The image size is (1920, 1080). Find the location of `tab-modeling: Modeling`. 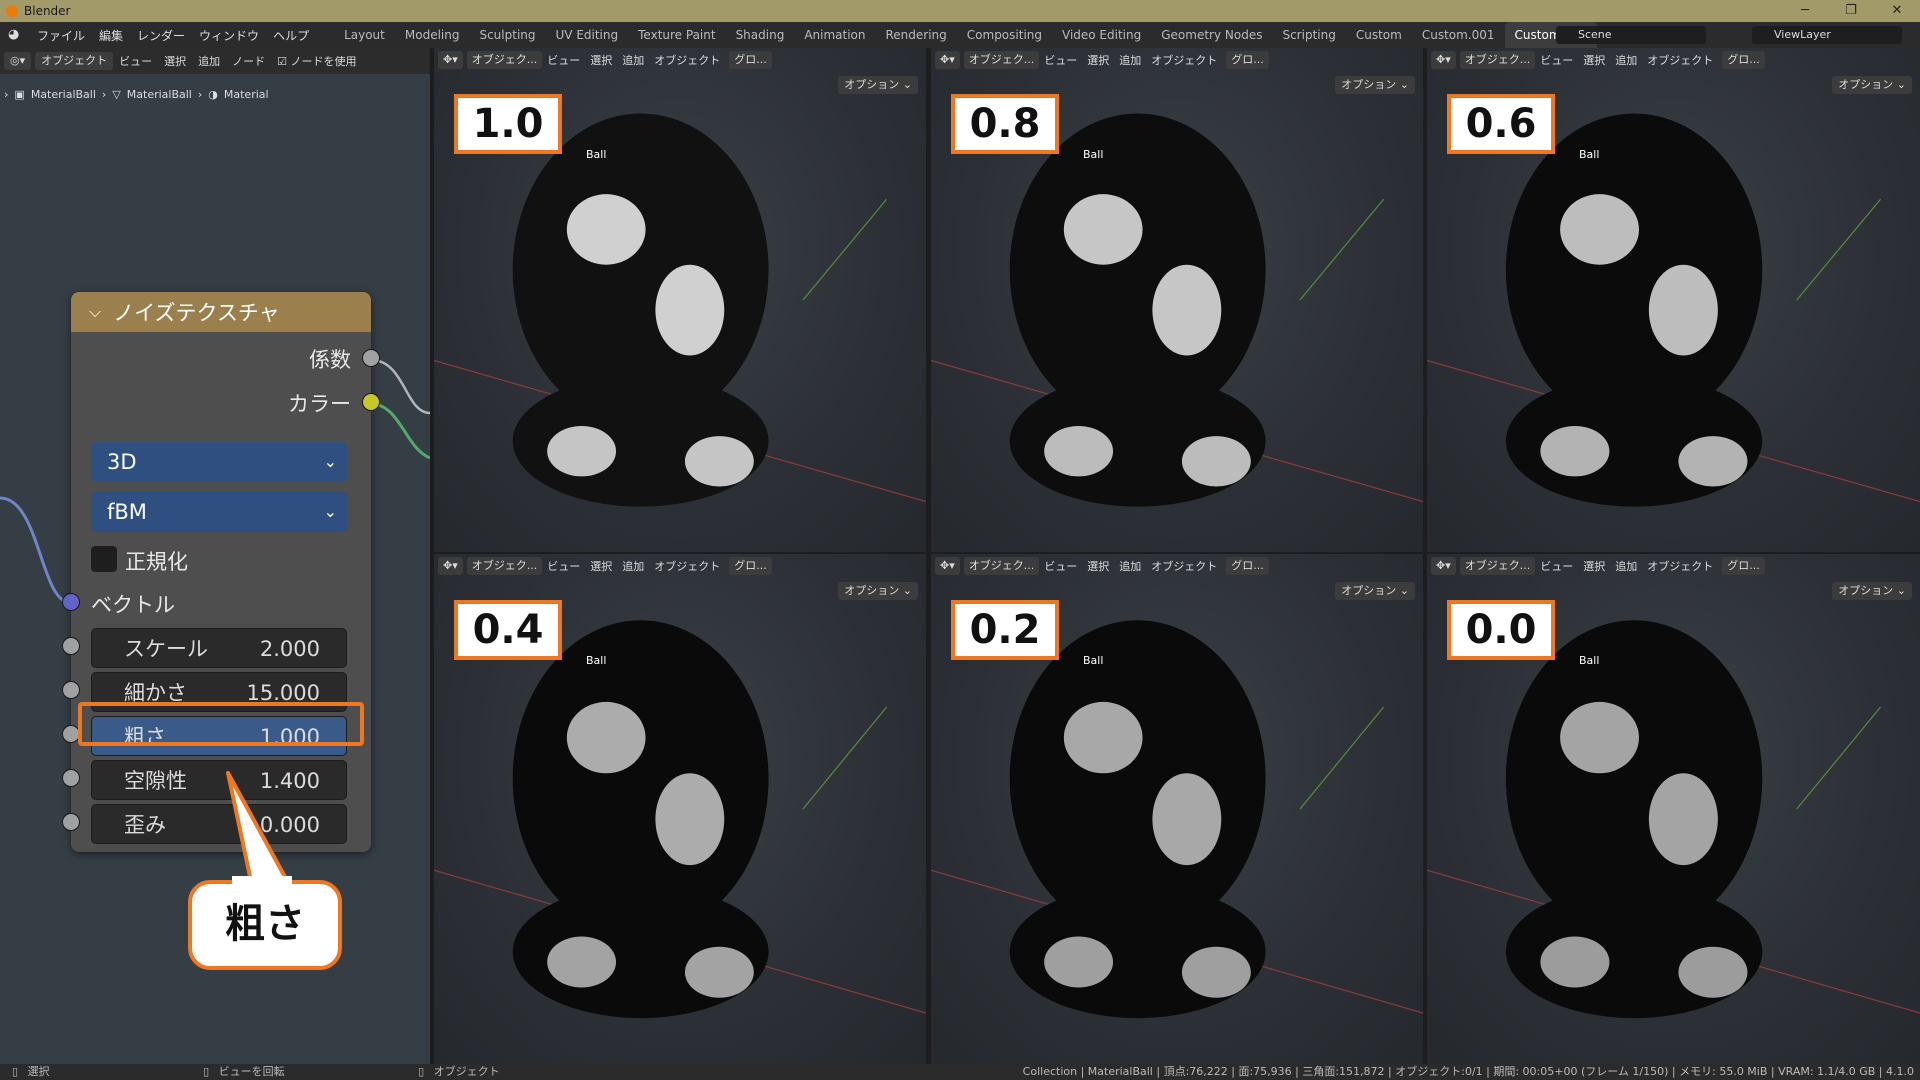

tab-modeling: Modeling is located at coordinates (432, 35).